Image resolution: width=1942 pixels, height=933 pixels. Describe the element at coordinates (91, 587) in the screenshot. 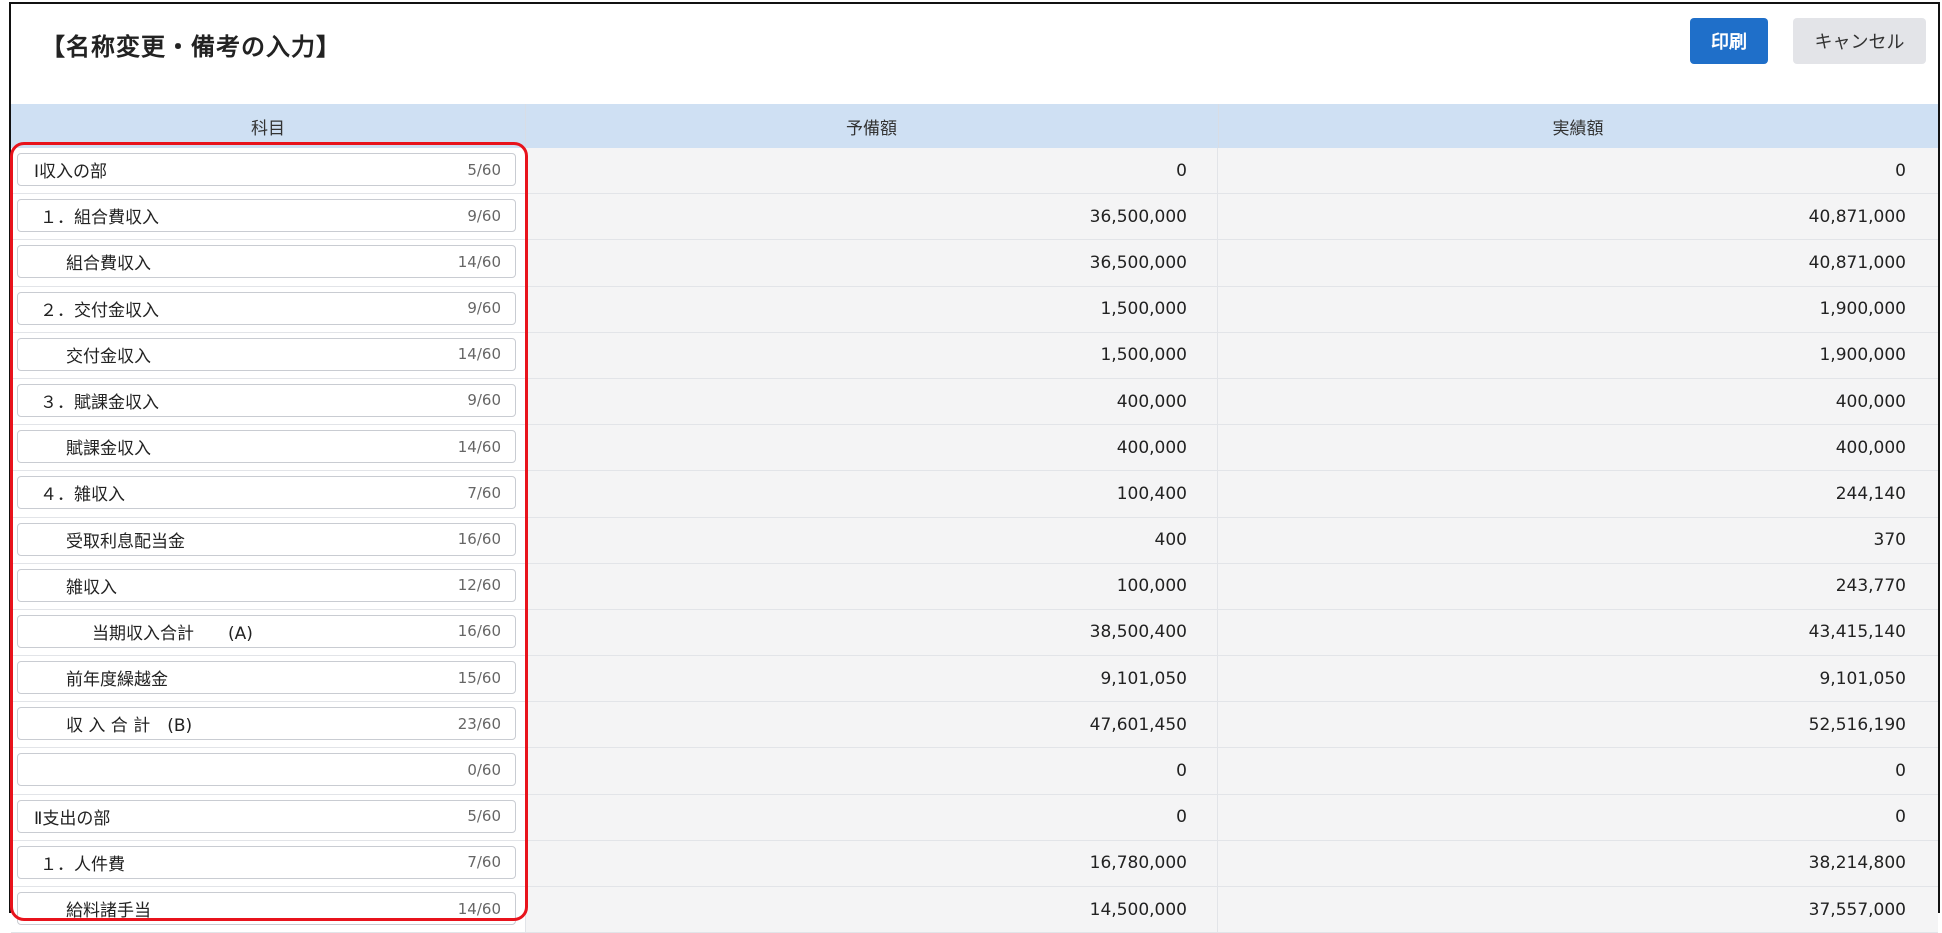

I see `subject-name-text: 雑収入` at that location.